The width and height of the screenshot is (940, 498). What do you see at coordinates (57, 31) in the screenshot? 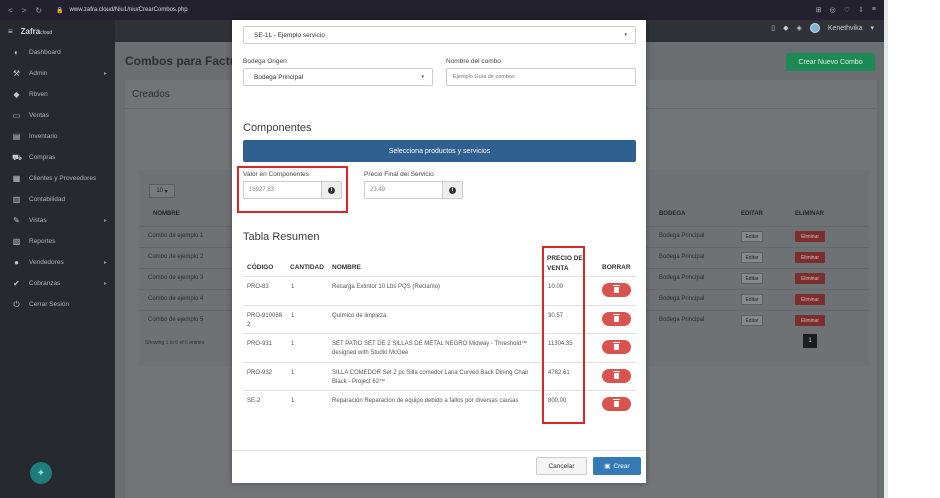
I see `logo: ≡ Zafracloud` at bounding box center [57, 31].